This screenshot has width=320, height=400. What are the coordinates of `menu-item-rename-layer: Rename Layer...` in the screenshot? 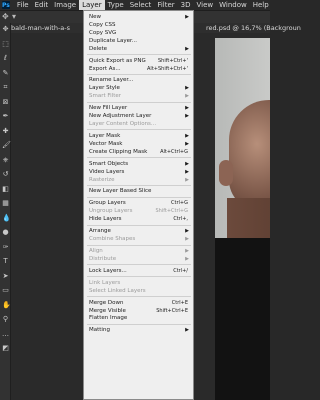 It's located at (140, 80).